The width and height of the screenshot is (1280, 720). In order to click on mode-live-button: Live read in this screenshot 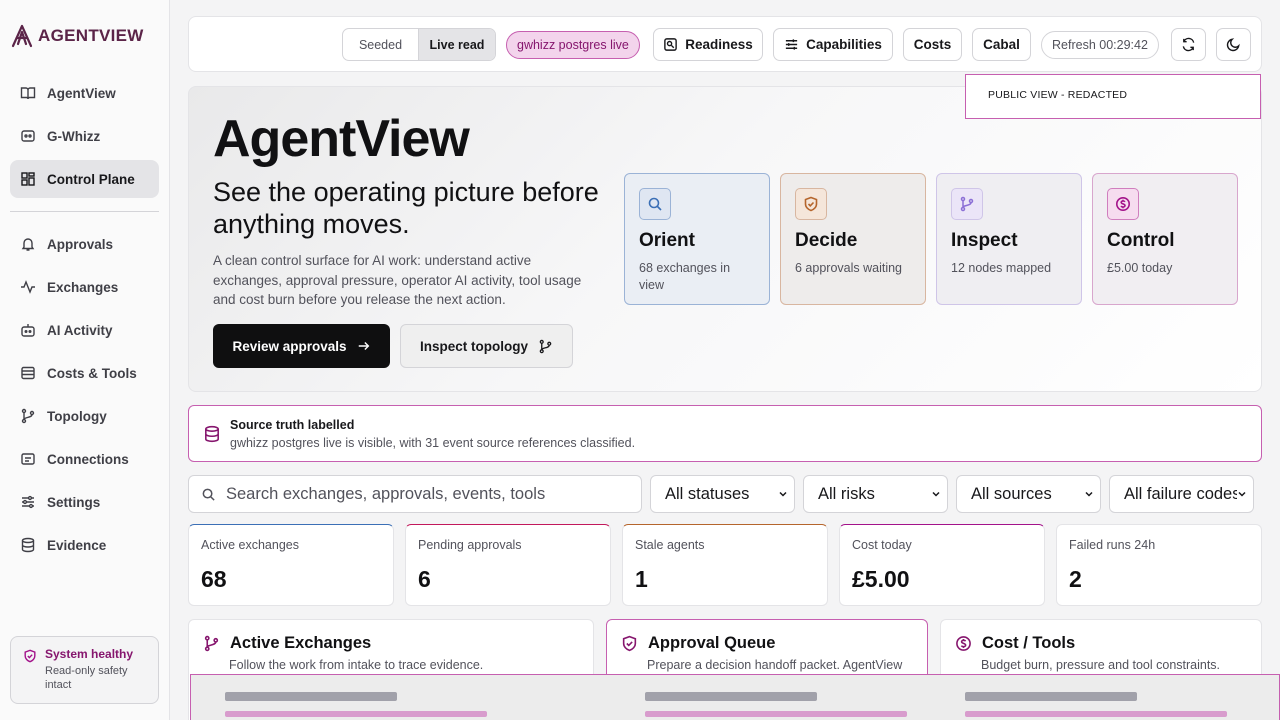, I will do `click(457, 44)`.